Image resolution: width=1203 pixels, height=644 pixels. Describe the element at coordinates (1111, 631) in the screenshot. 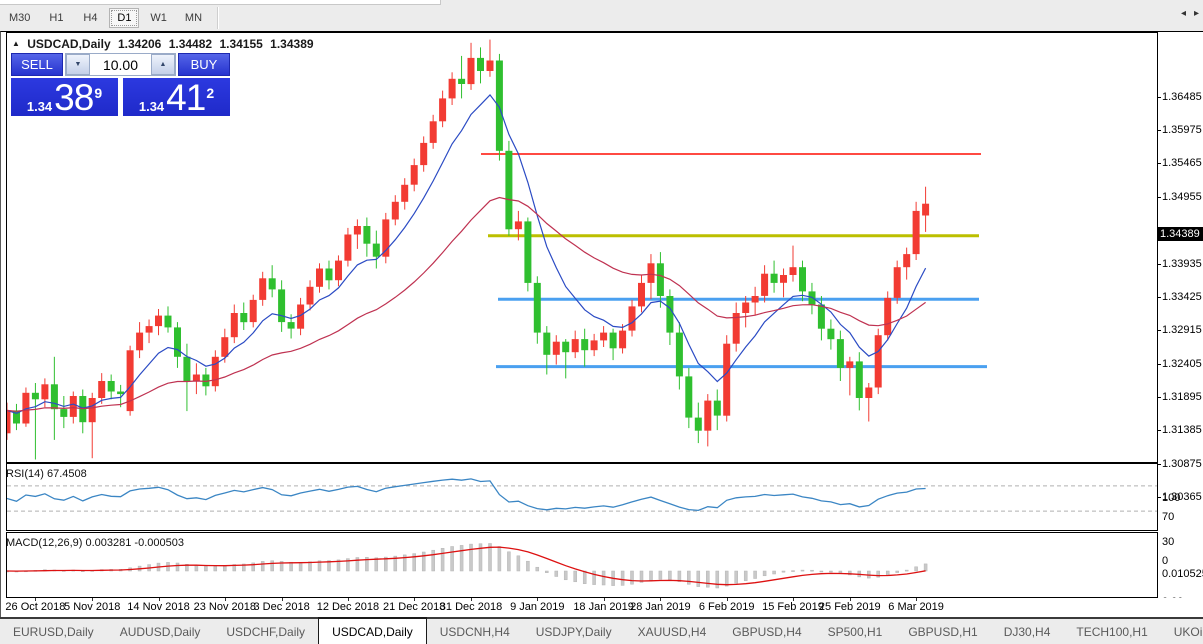

I see `chart-tab-tech100-h1: TECH100,H1` at that location.